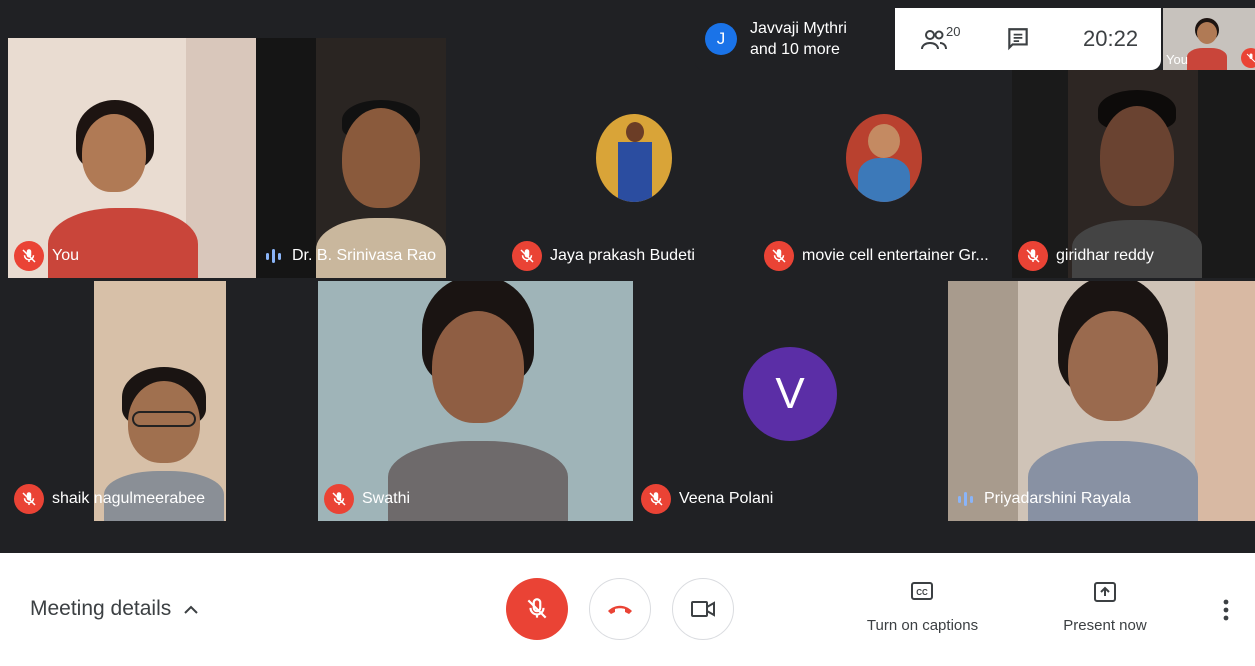  What do you see at coordinates (1105, 611) in the screenshot?
I see `present-now-button: Present now` at bounding box center [1105, 611].